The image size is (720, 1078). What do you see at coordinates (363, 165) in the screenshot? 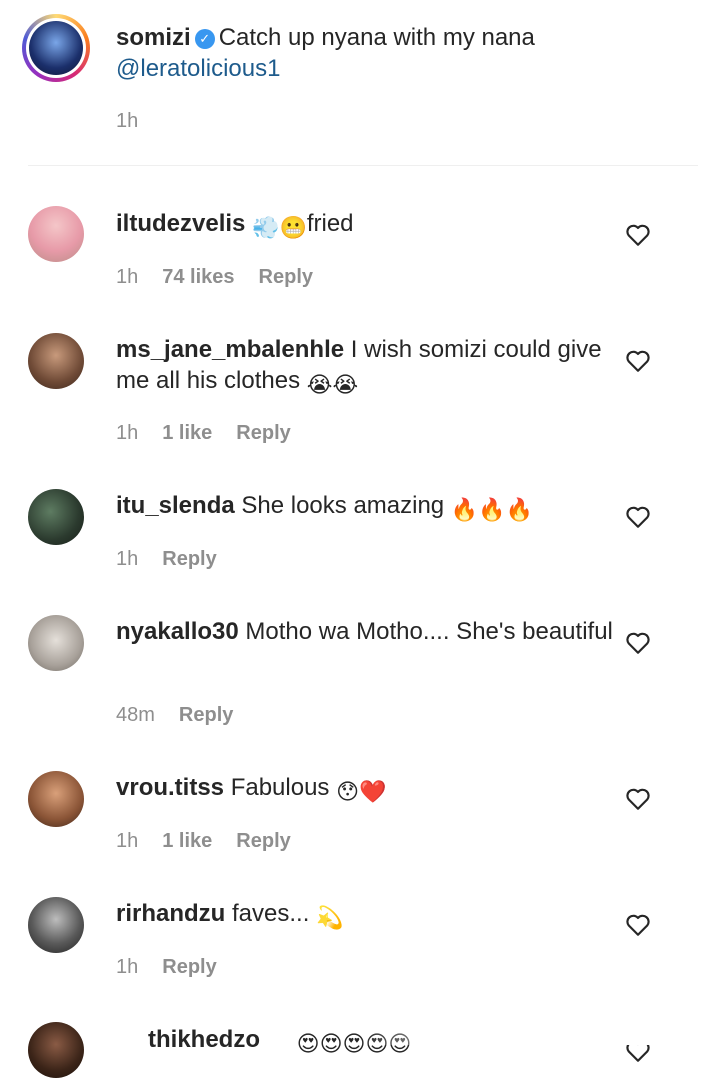
I see `divider` at bounding box center [363, 165].